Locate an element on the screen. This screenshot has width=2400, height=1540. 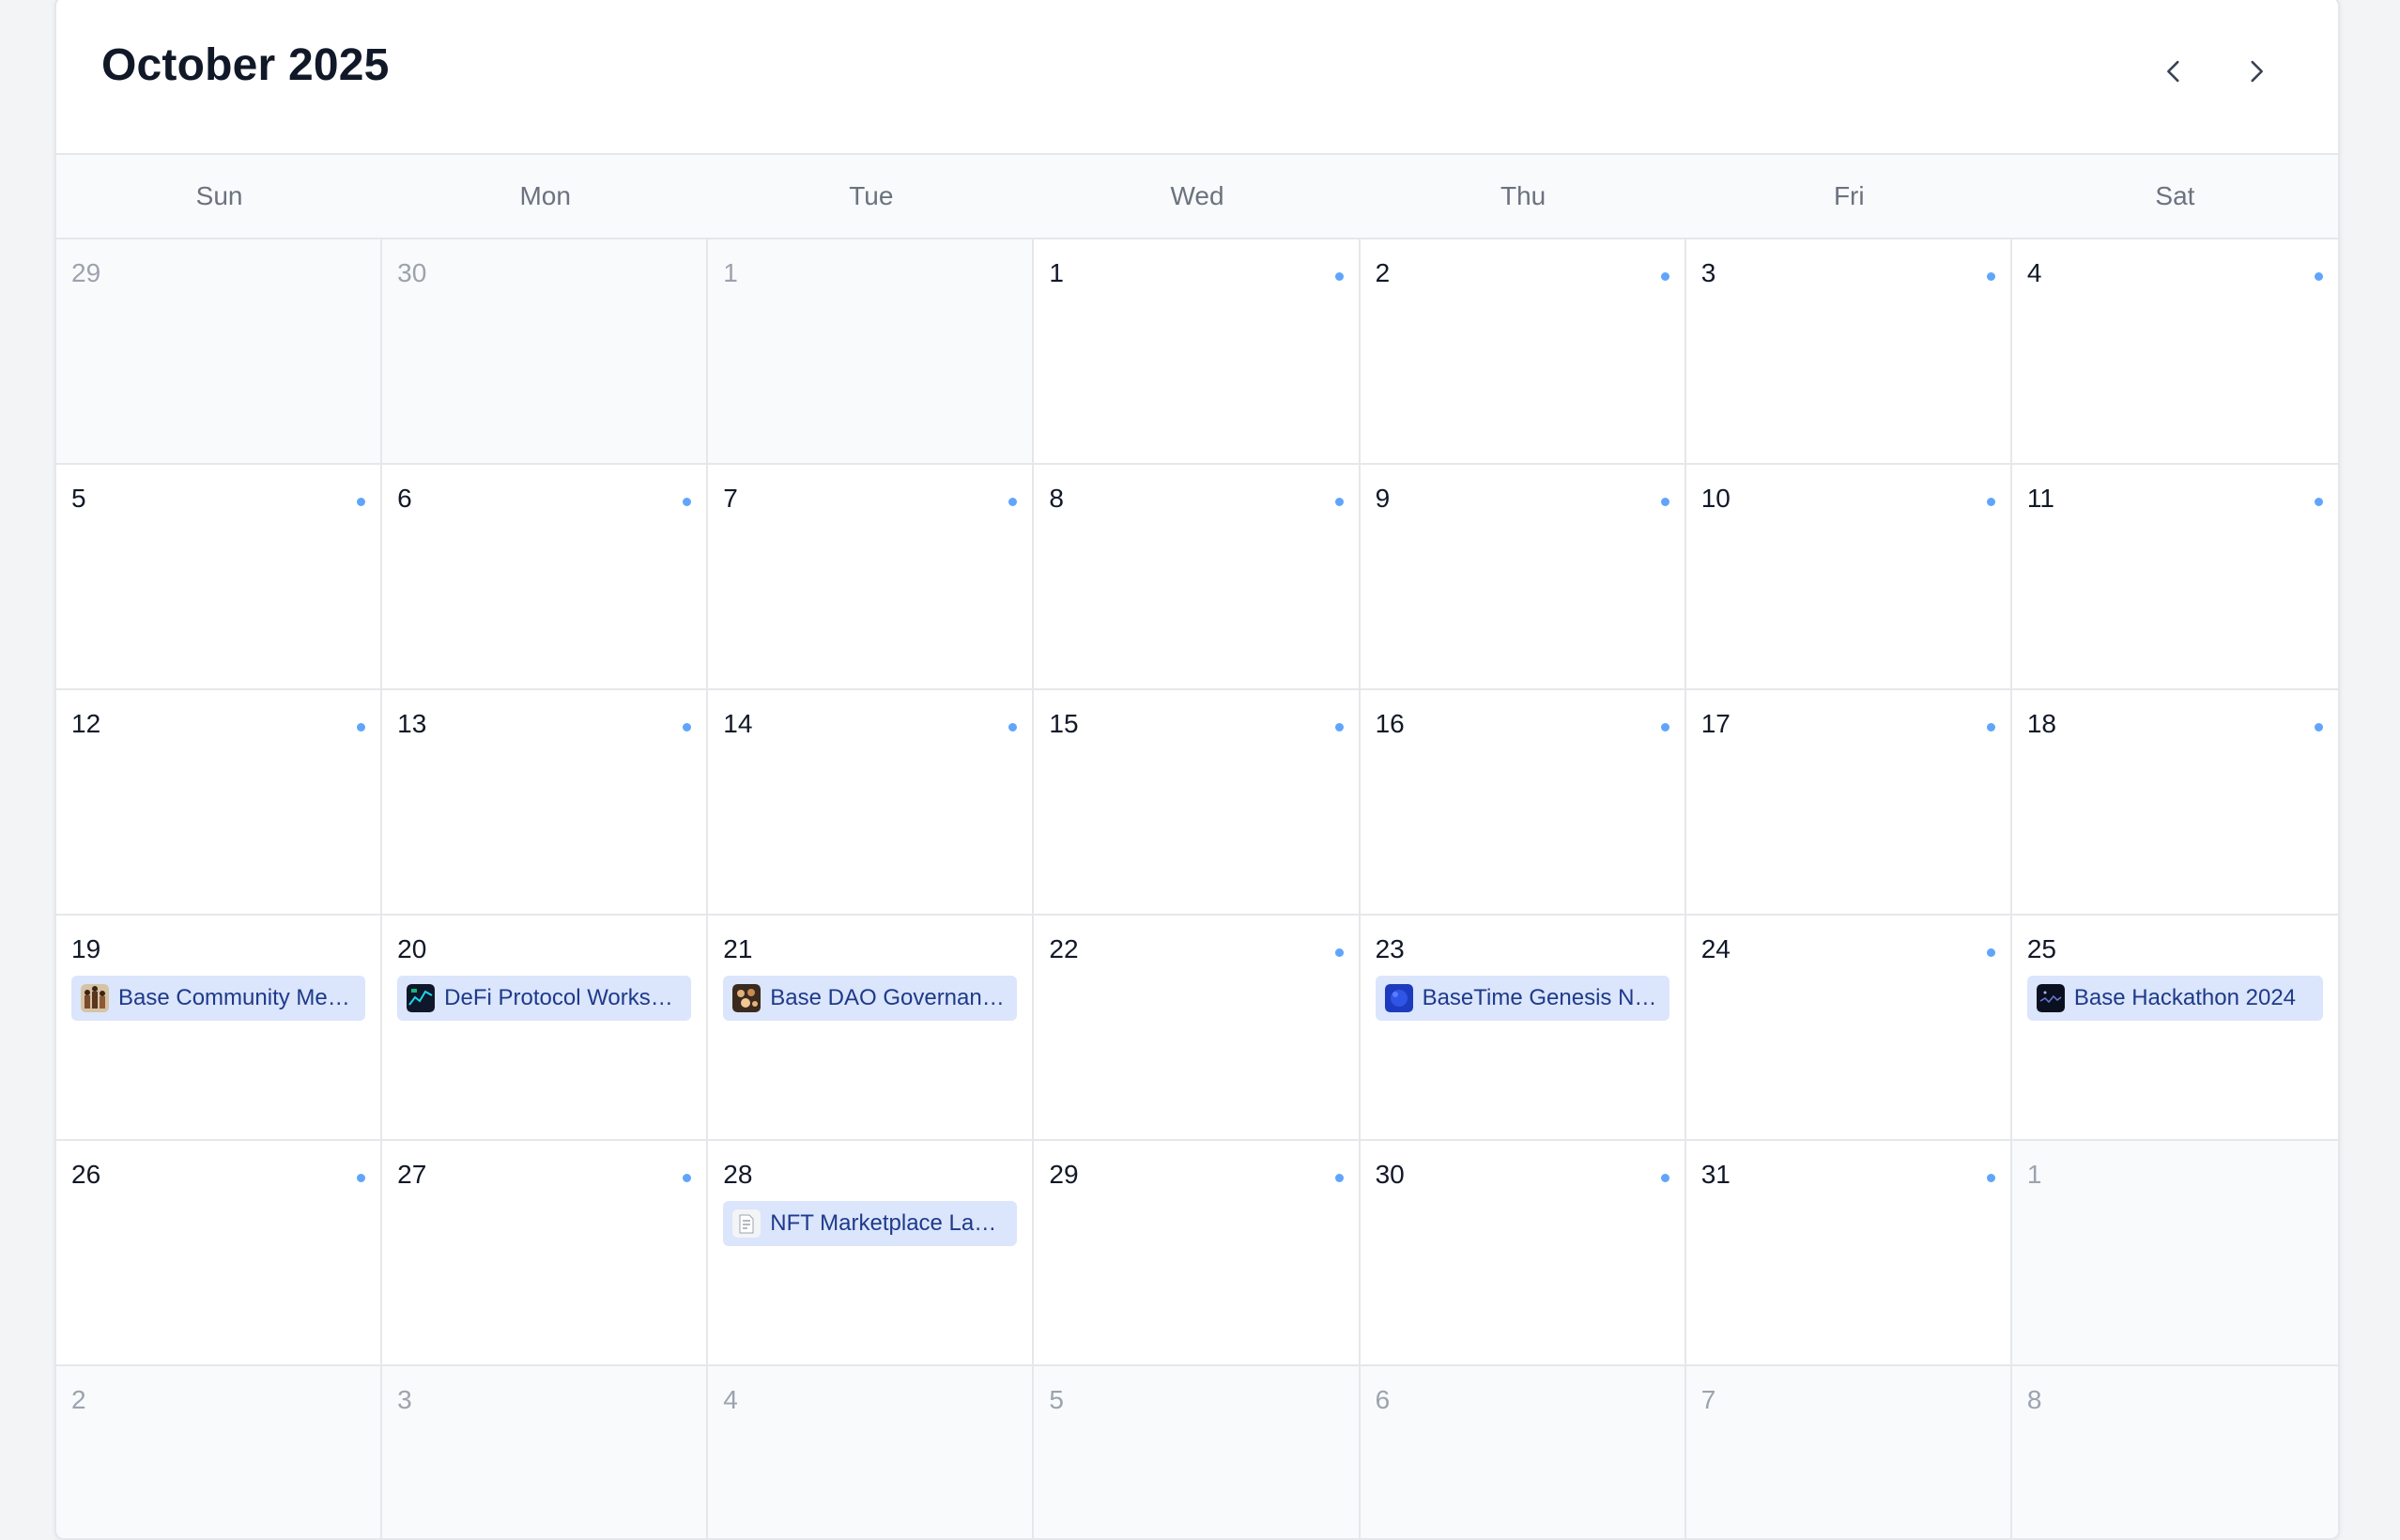
day-cell-outside-month: 2 is located at coordinates (219, 1452).